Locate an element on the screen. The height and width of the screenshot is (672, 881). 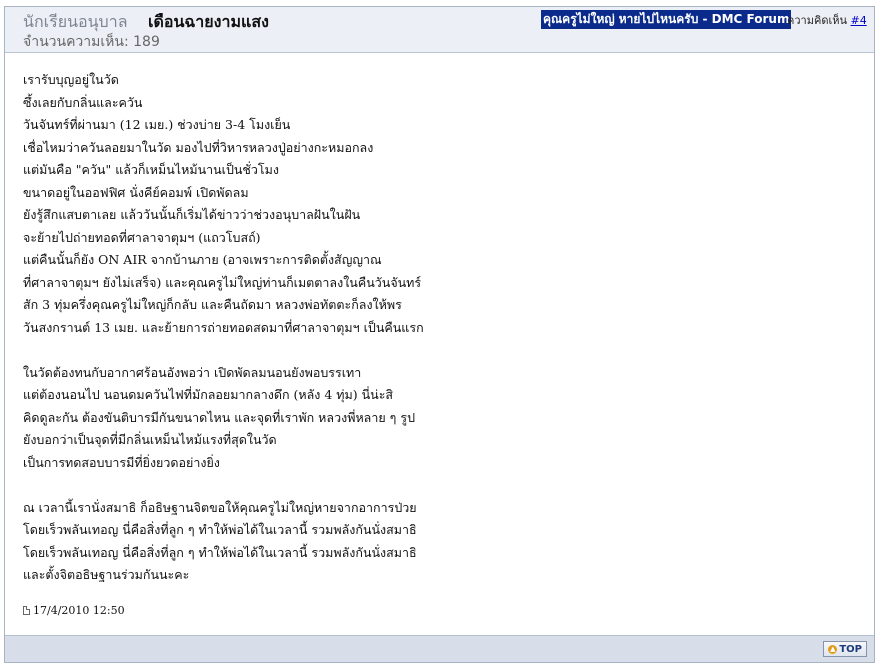
arrow-up-icon: ▲ is located at coordinates (833, 649).